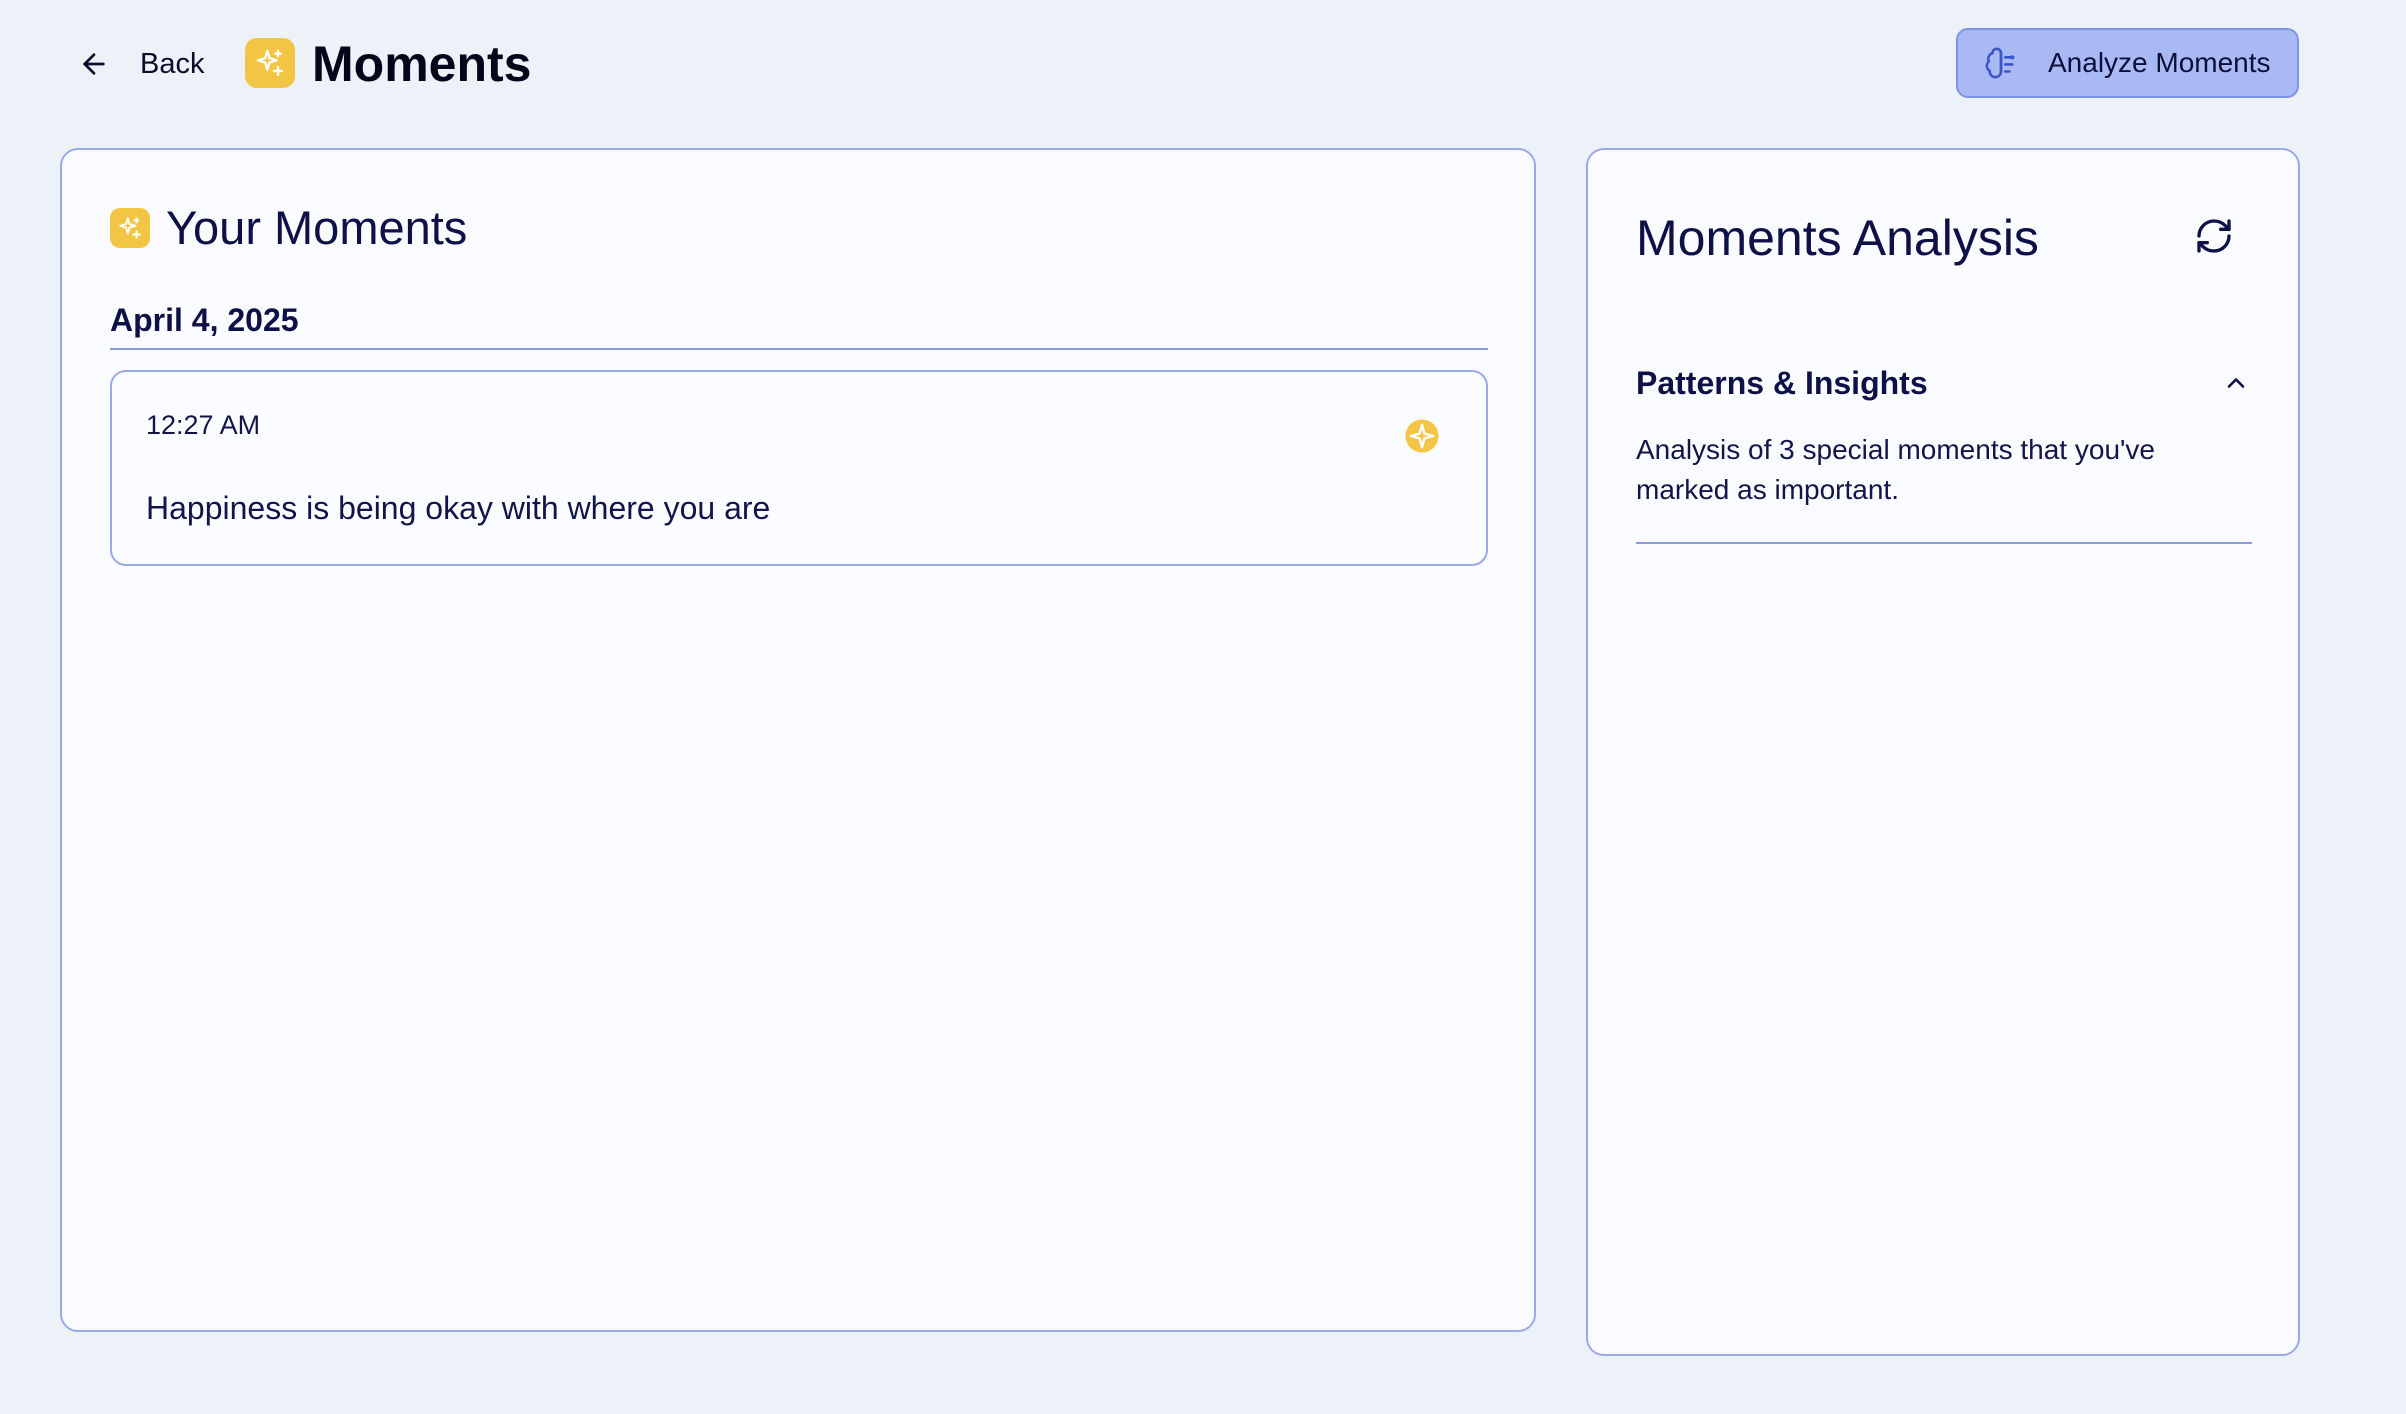  Describe the element at coordinates (1944, 543) in the screenshot. I see `section-divider` at that location.